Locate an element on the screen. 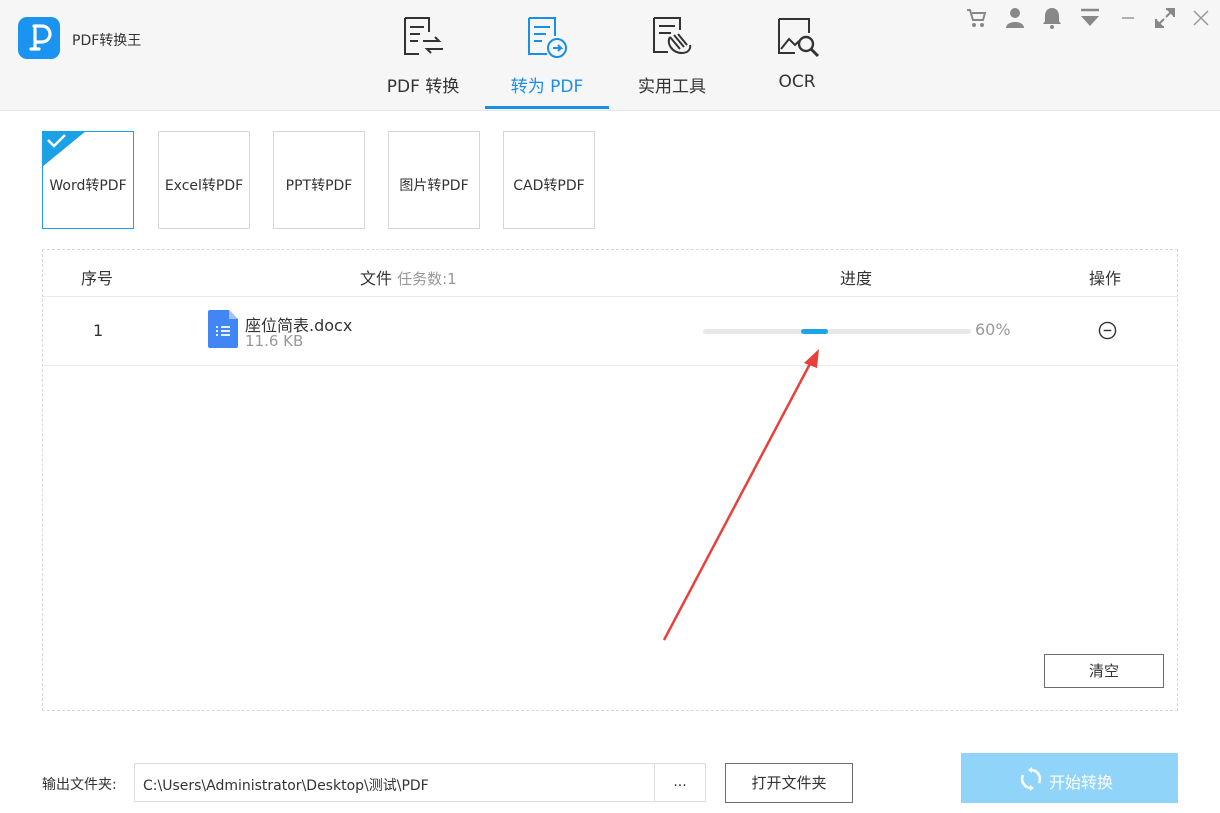 This screenshot has height=813, width=1220. format-label: 图片转PDF is located at coordinates (434, 186).